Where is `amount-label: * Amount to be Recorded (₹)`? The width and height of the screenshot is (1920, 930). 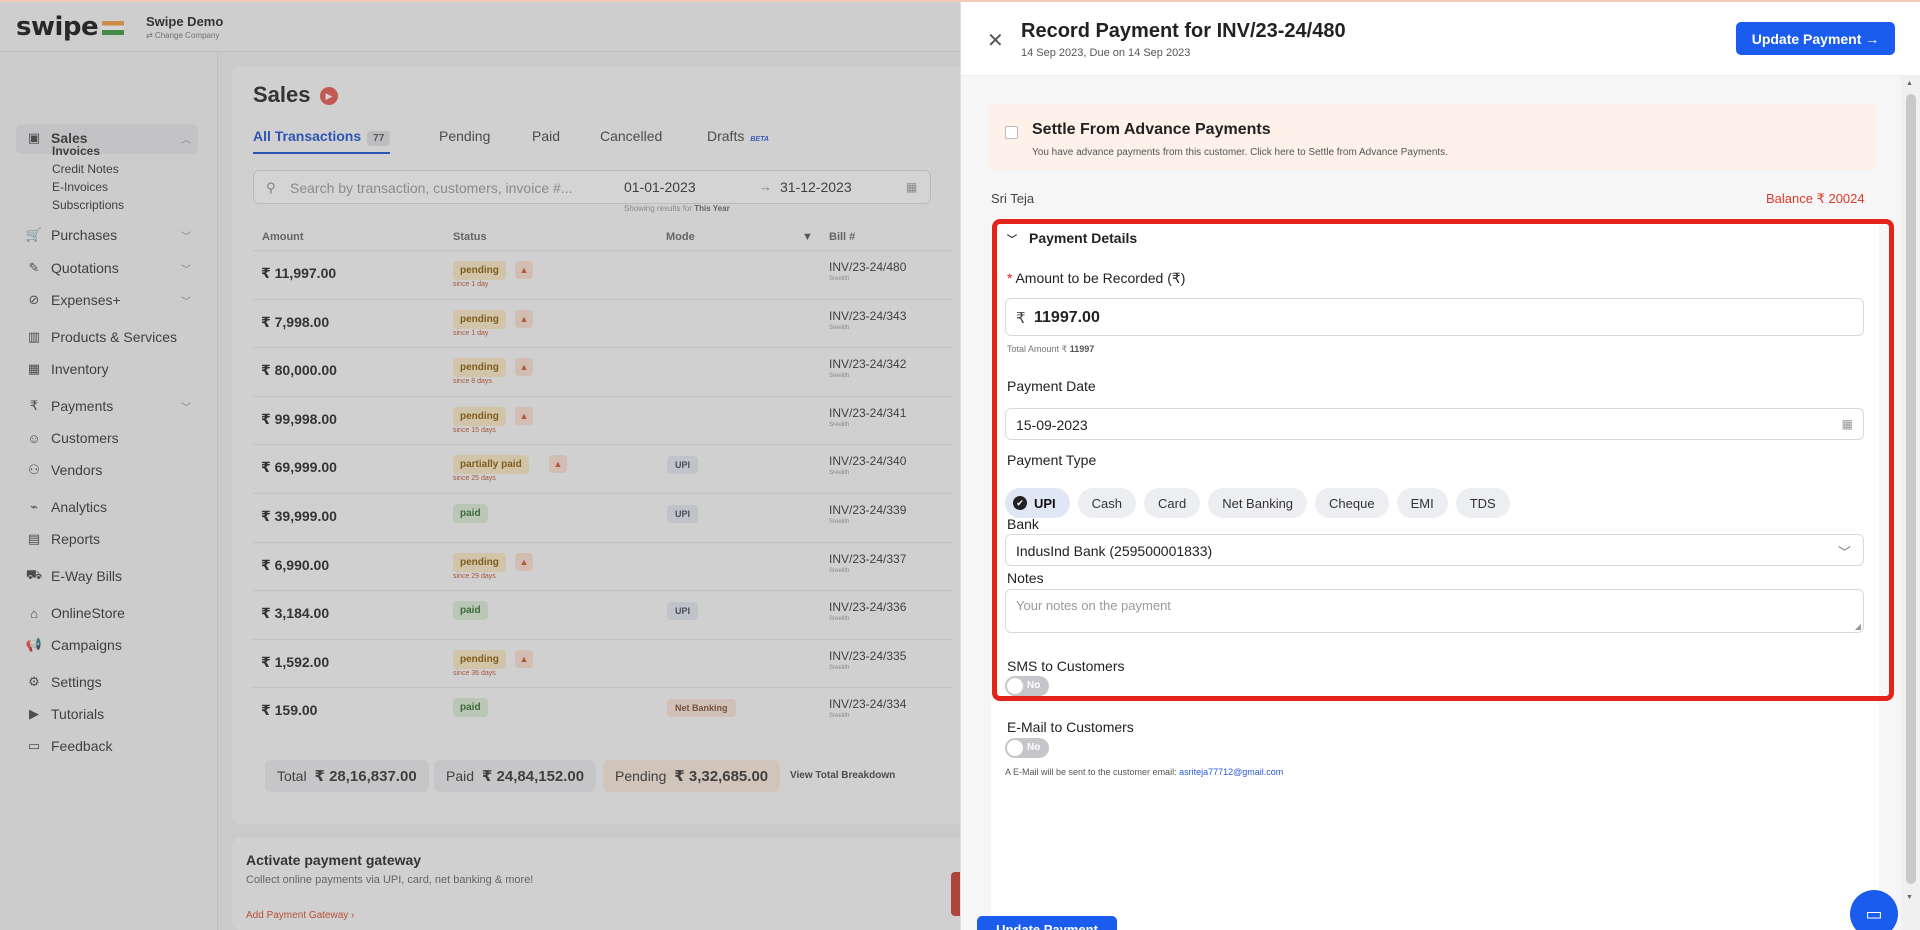 amount-label: * Amount to be Recorded (₹) is located at coordinates (1096, 278).